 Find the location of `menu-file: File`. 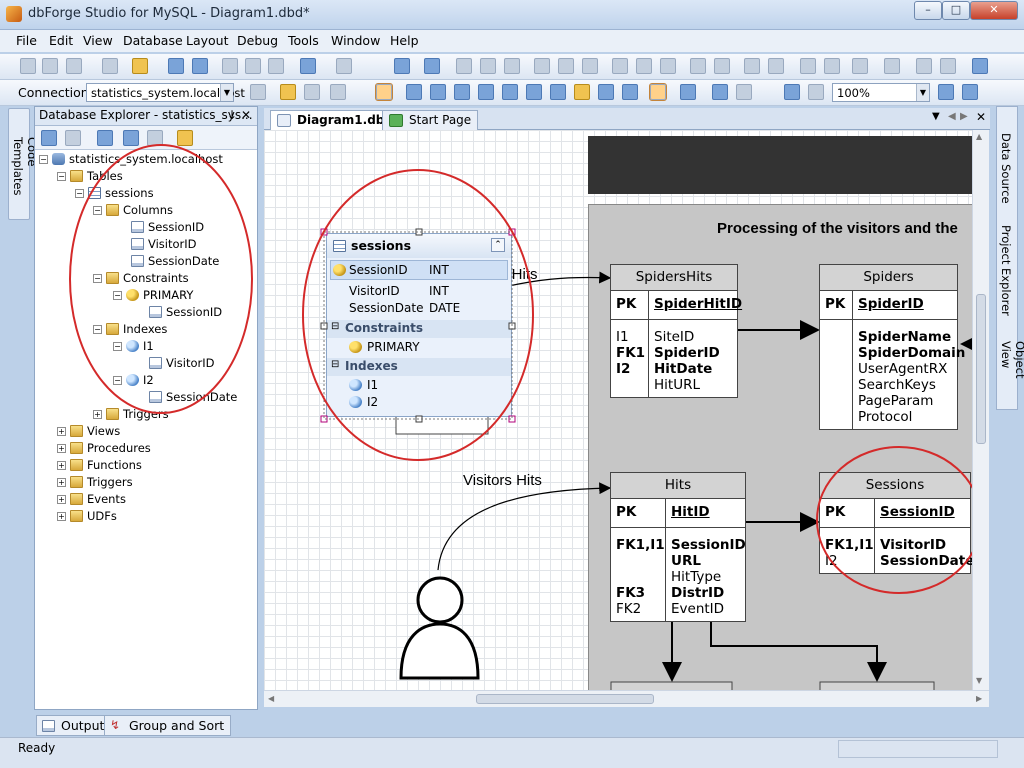

menu-file: File is located at coordinates (26, 40).